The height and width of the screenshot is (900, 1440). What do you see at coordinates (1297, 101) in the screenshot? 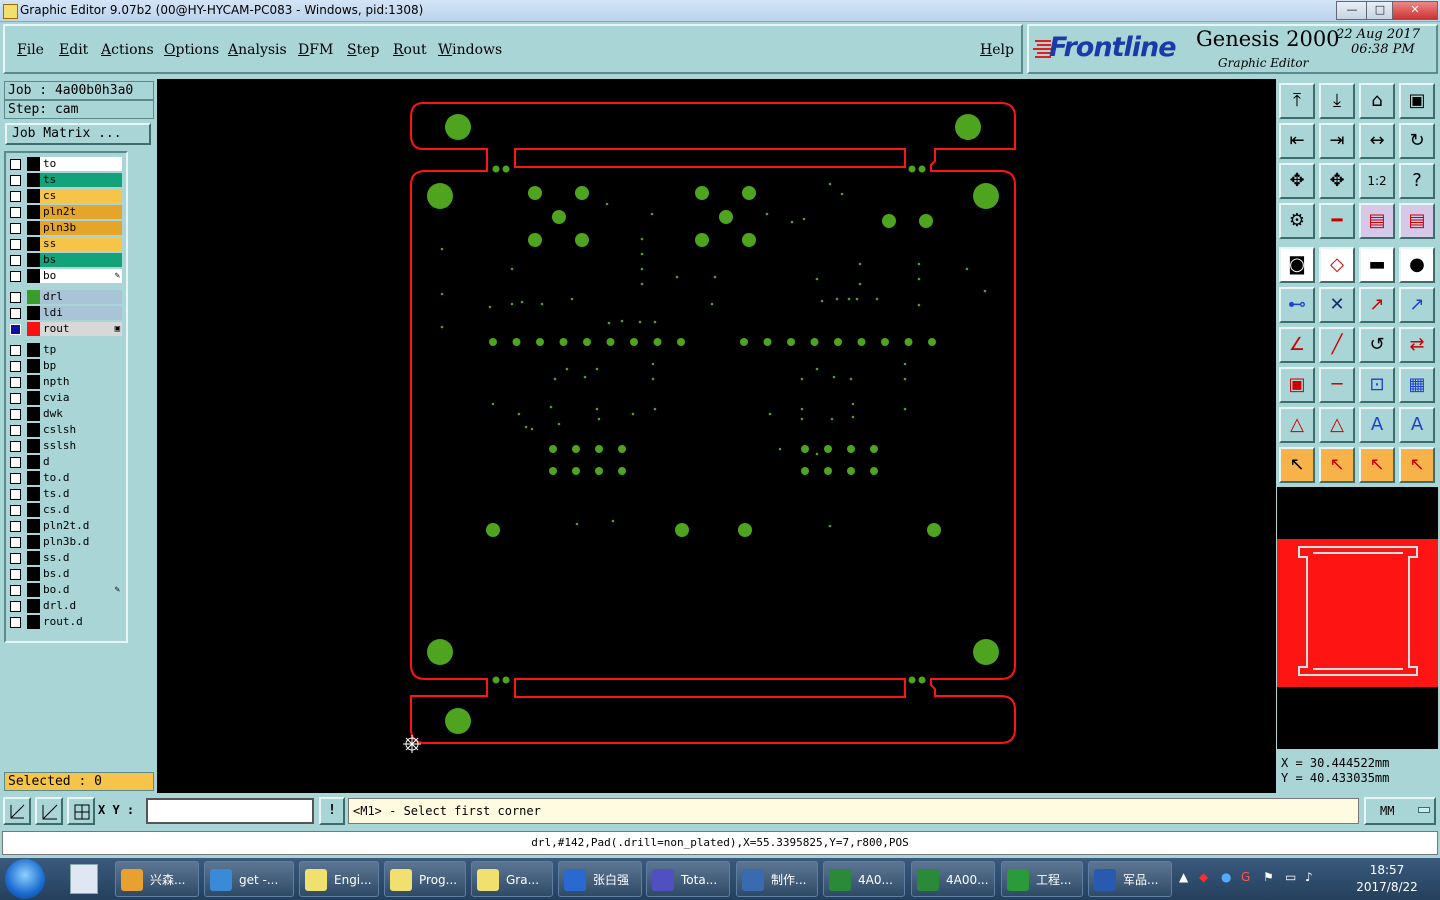
I see `zoom-home-icon: ⤒` at bounding box center [1297, 101].